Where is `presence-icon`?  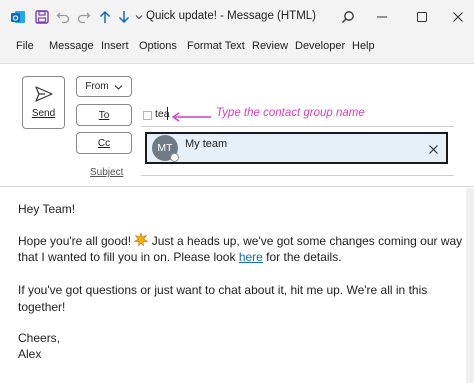
presence-icon is located at coordinates (174, 157).